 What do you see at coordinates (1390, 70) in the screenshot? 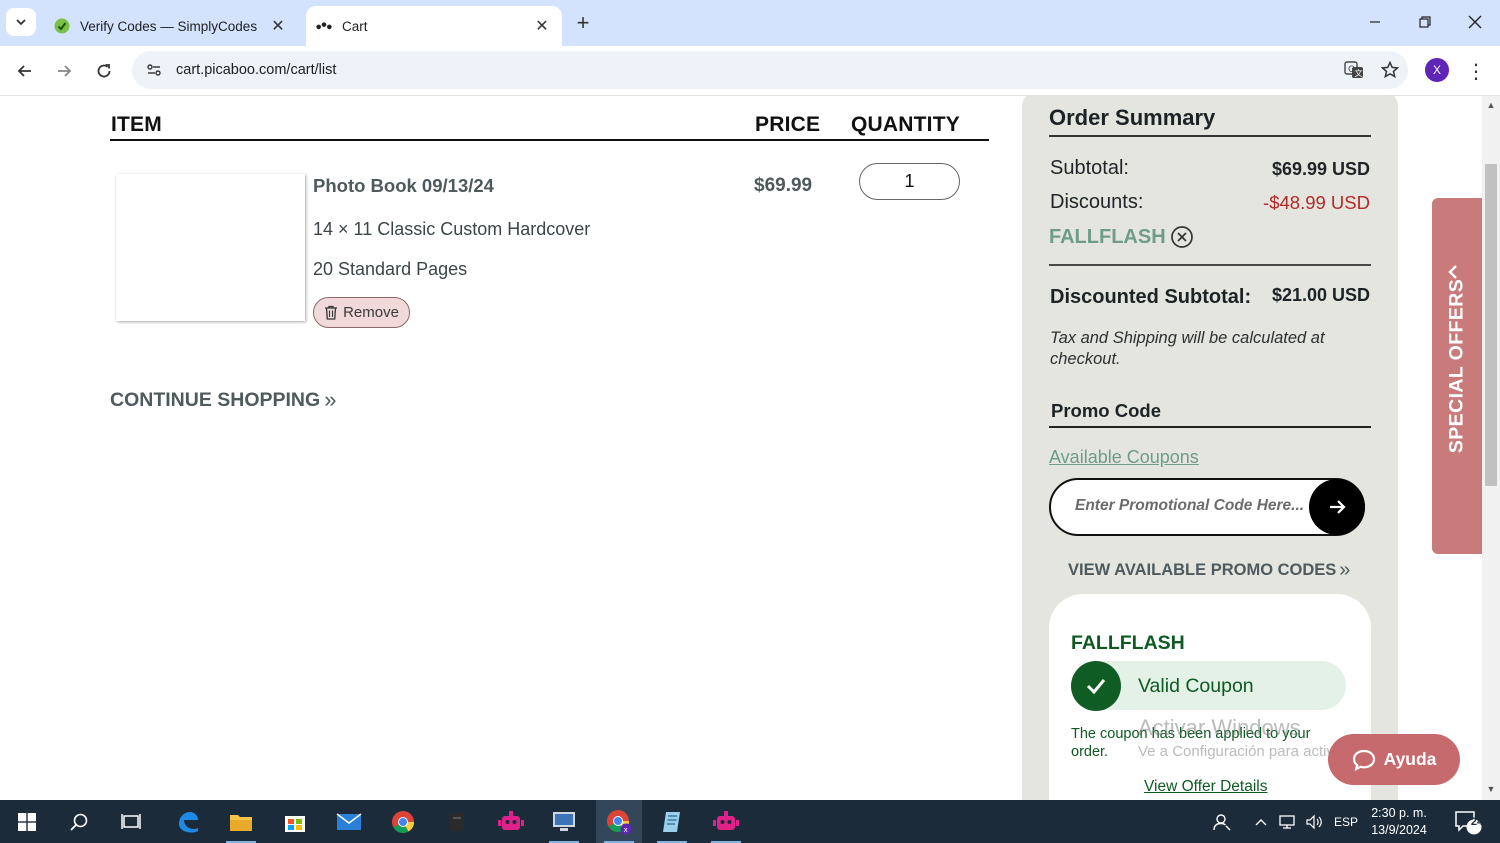
I see `bookmark-star-icon` at bounding box center [1390, 70].